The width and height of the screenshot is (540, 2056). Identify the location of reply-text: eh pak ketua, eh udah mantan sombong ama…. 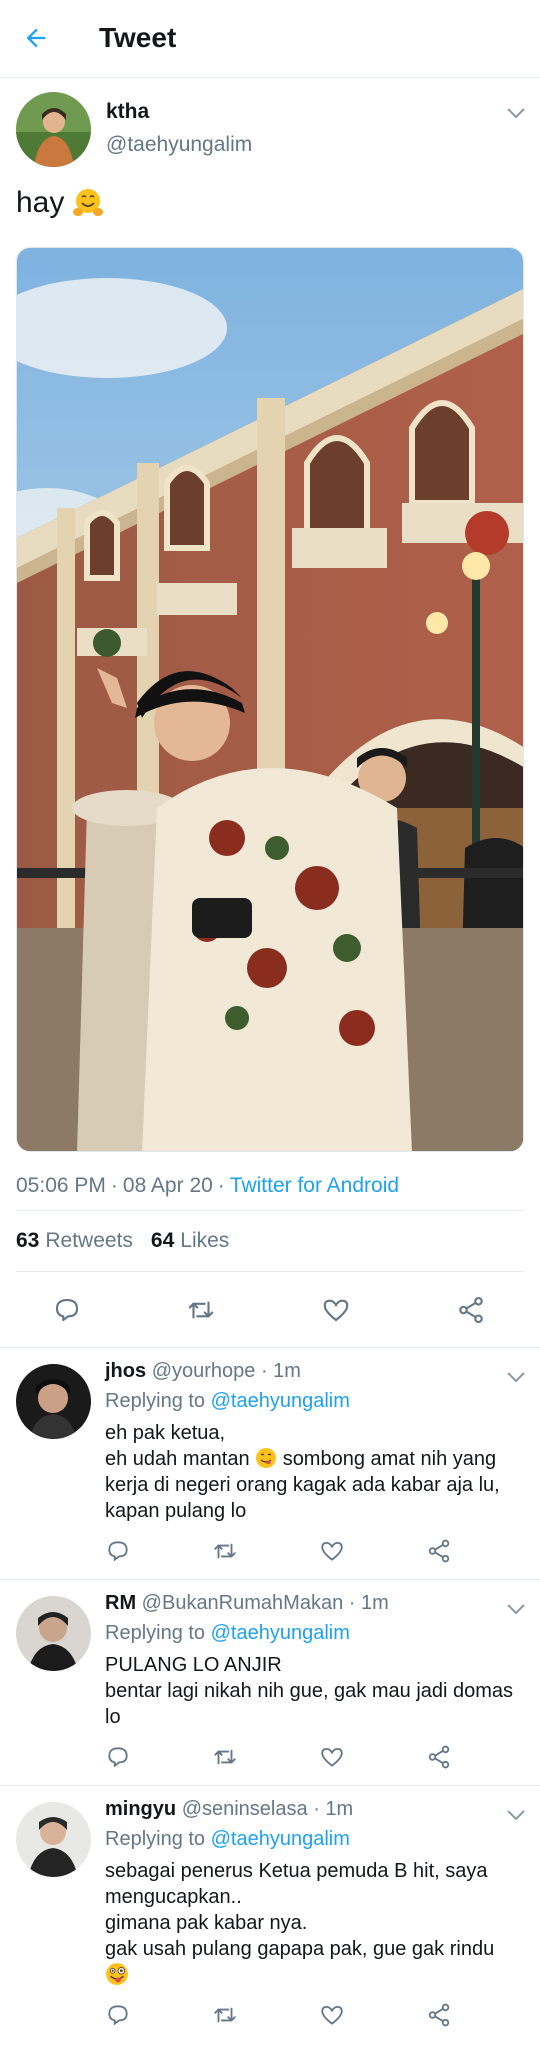
(315, 1472).